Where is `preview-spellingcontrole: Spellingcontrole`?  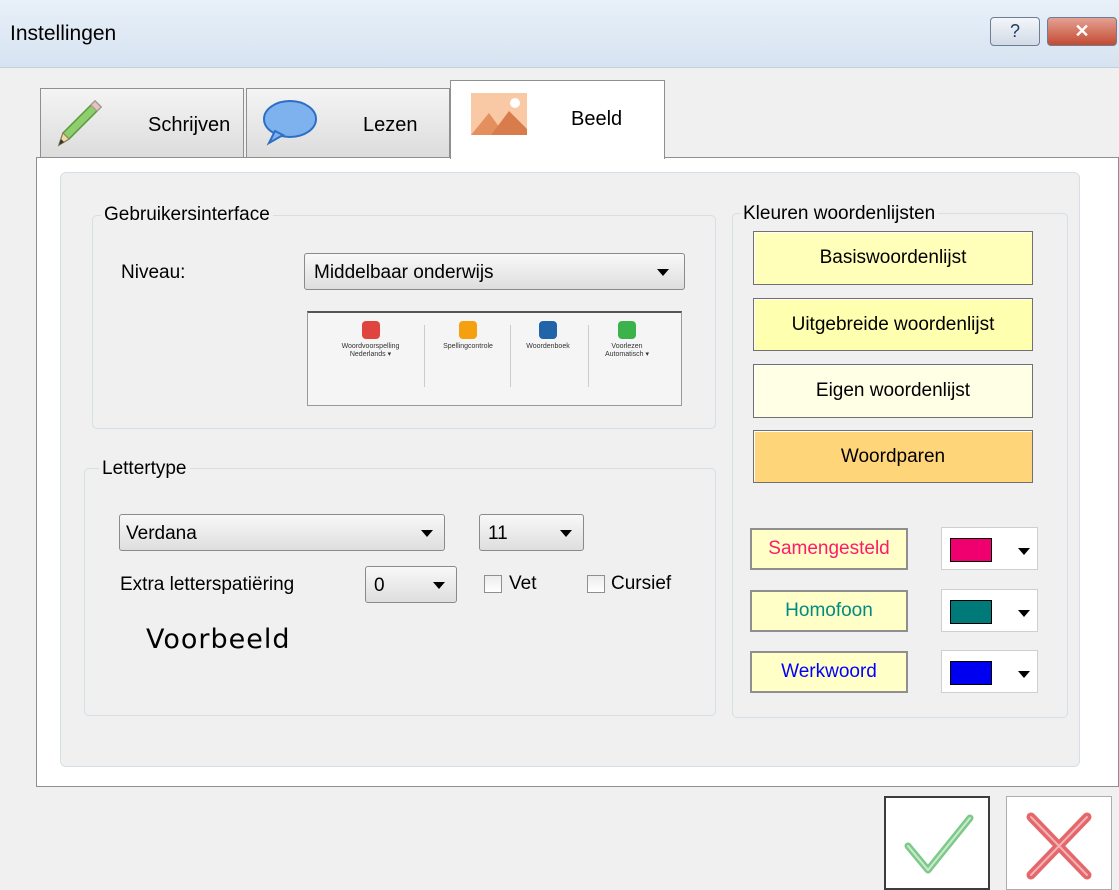 preview-spellingcontrole: Spellingcontrole is located at coordinates (468, 335).